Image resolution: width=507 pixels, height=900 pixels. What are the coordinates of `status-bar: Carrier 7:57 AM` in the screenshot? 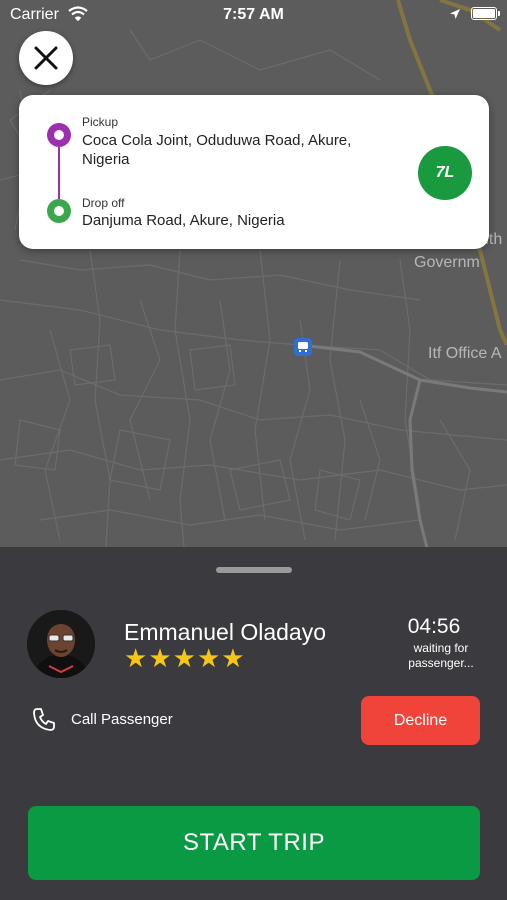 It's located at (253, 15).